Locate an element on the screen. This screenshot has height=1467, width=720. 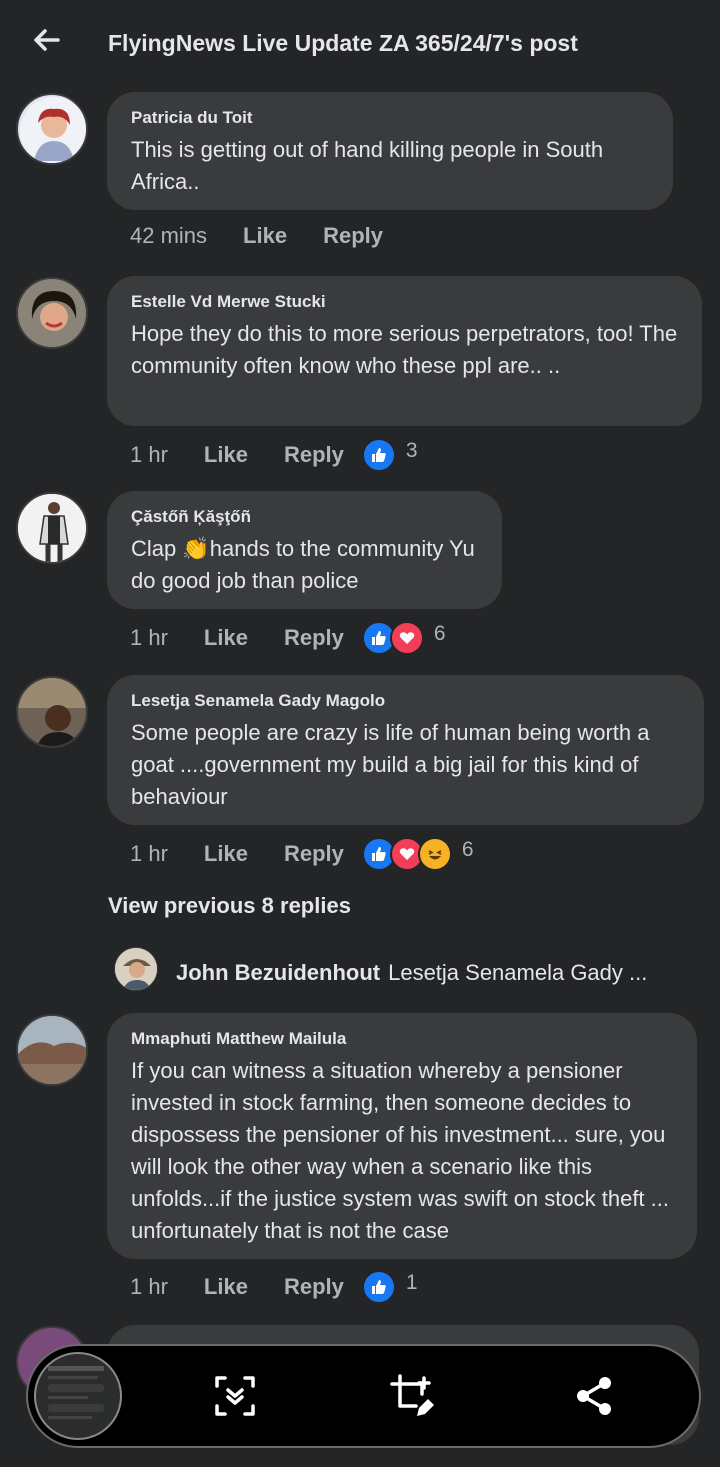
share-icon is located at coordinates (594, 1396).